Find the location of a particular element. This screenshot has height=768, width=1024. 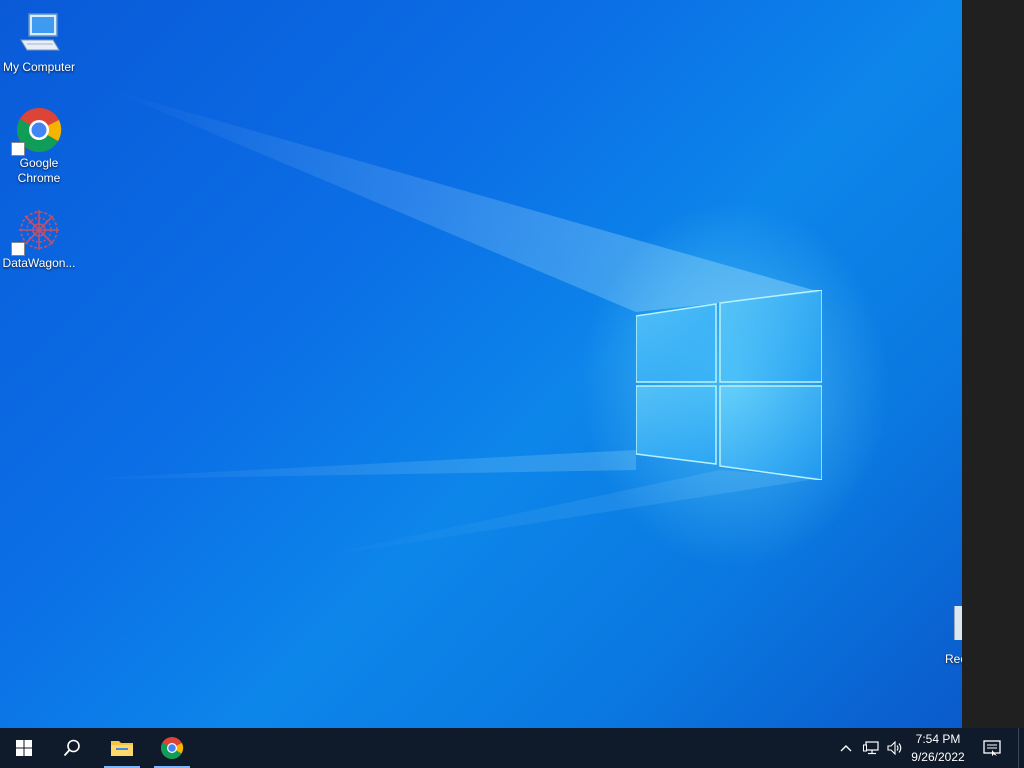

show-desktop-button is located at coordinates (1021, 748).